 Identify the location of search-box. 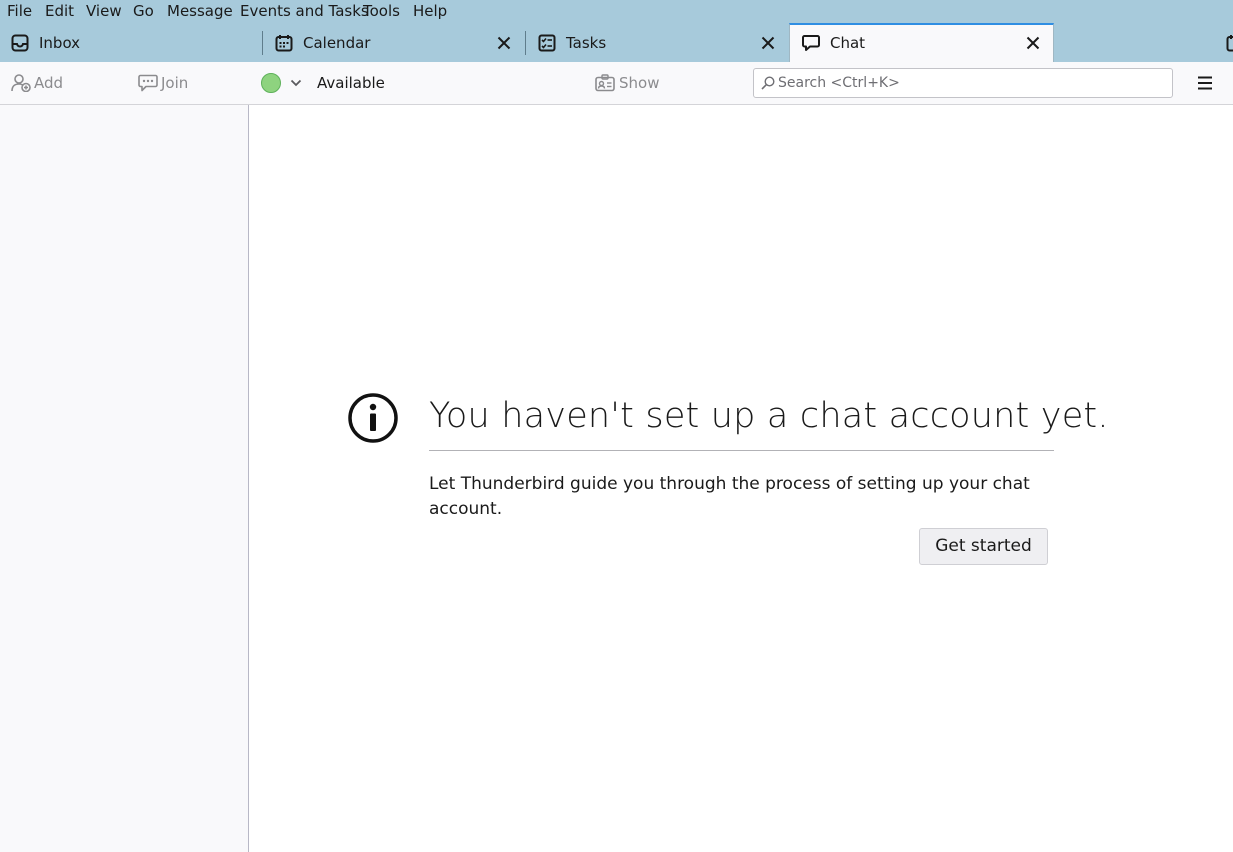
(963, 83).